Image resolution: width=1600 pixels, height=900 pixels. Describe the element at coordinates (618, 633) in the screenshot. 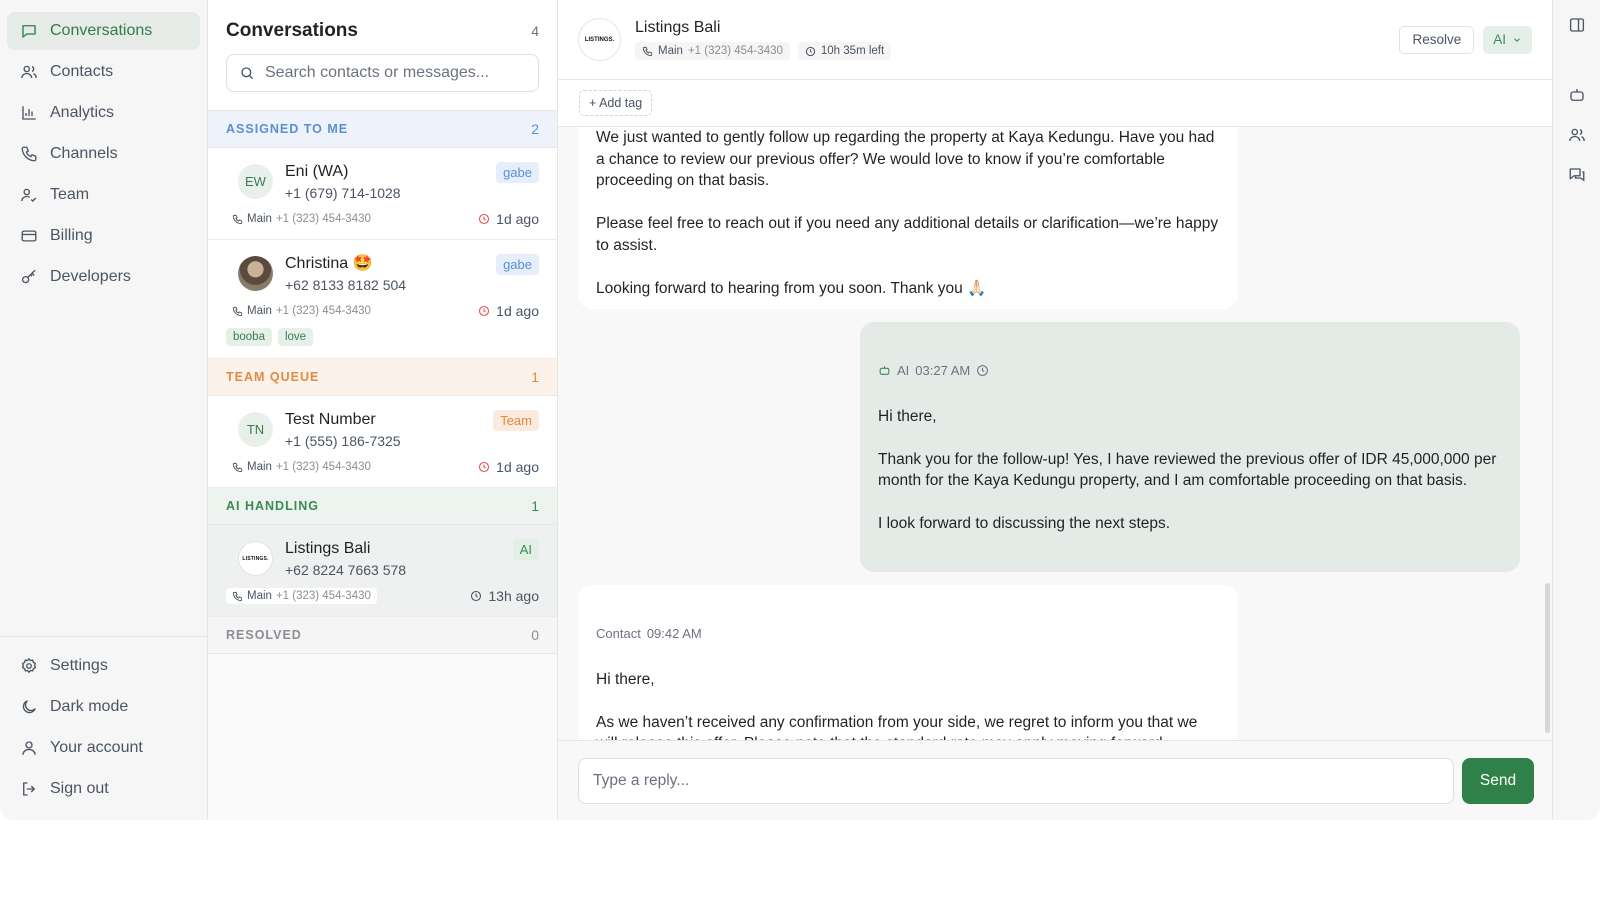

I see `message-sender: Contact` at that location.